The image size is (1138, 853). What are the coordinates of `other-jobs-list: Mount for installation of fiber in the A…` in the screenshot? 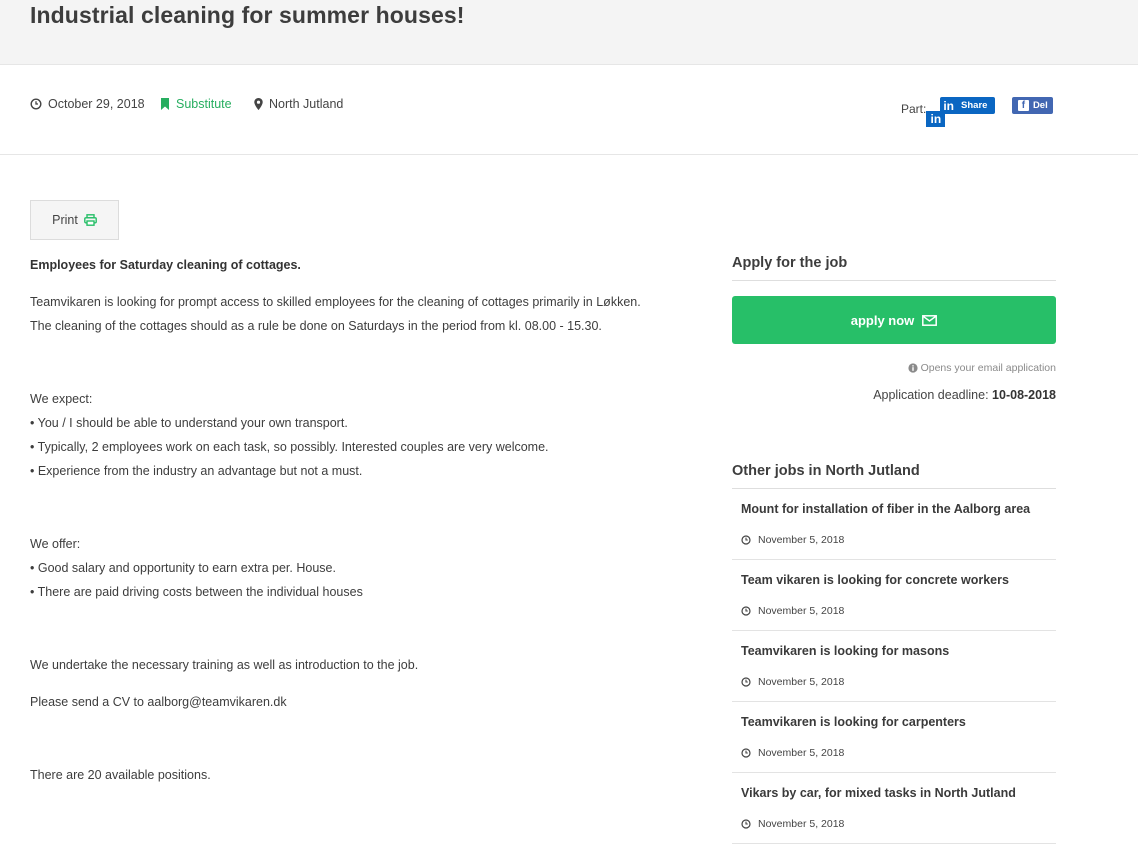 It's located at (894, 666).